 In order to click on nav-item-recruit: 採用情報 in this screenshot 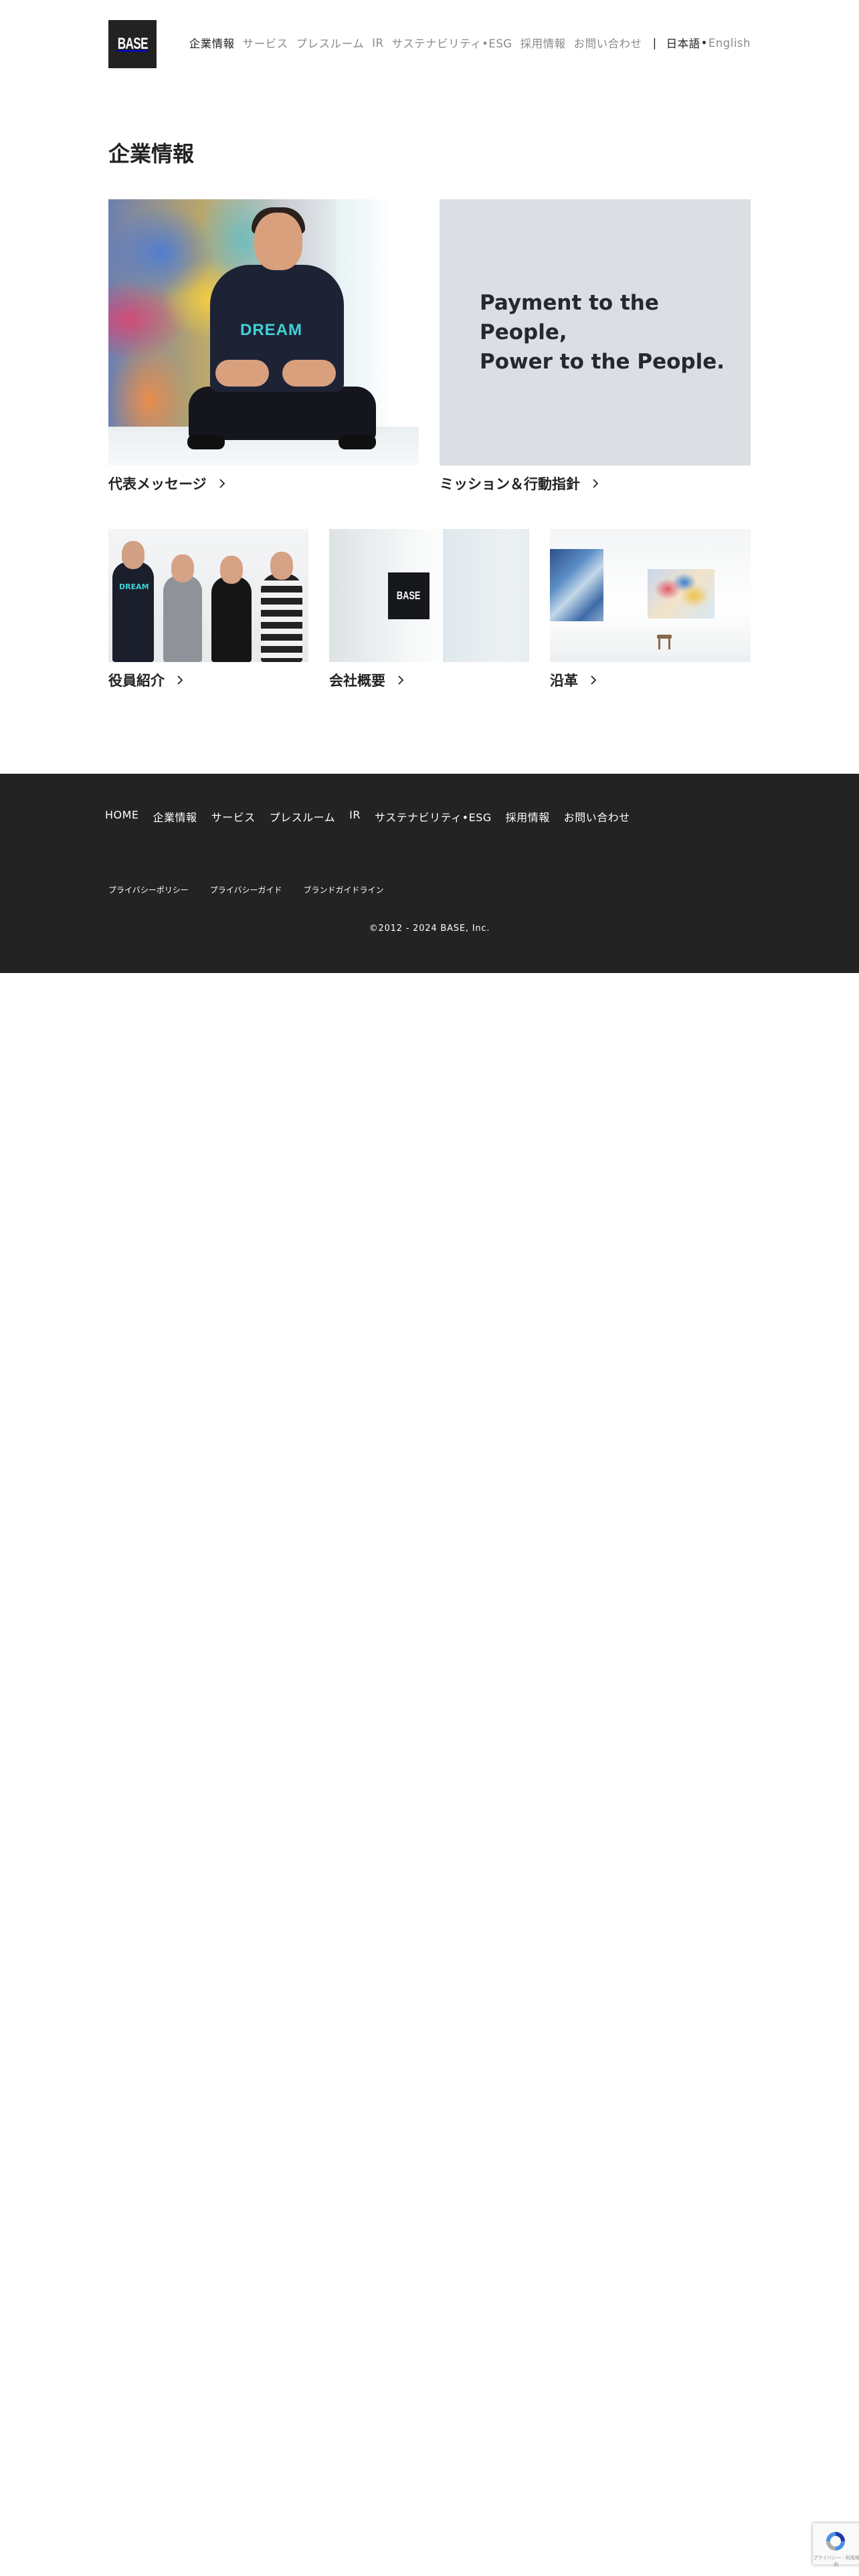, I will do `click(543, 43)`.